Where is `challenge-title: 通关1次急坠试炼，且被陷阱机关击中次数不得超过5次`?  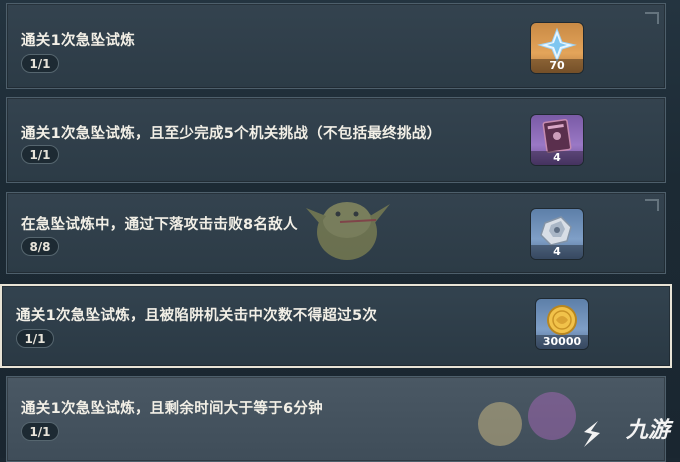 challenge-title: 通关1次急坠试炼，且被陷阱机关击中次数不得超过5次 is located at coordinates (197, 316).